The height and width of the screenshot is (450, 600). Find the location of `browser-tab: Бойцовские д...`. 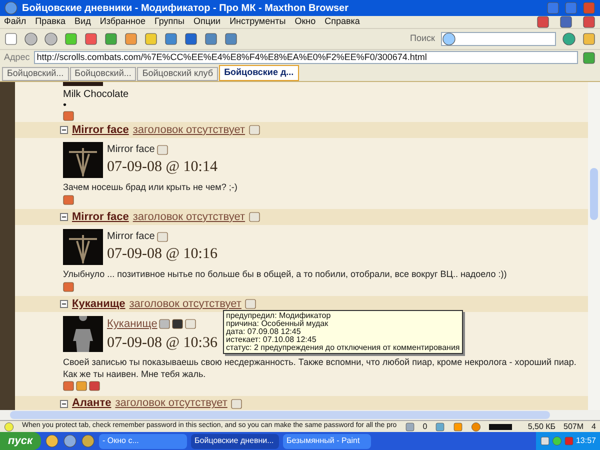

browser-tab: Бойцовские д... is located at coordinates (259, 73).